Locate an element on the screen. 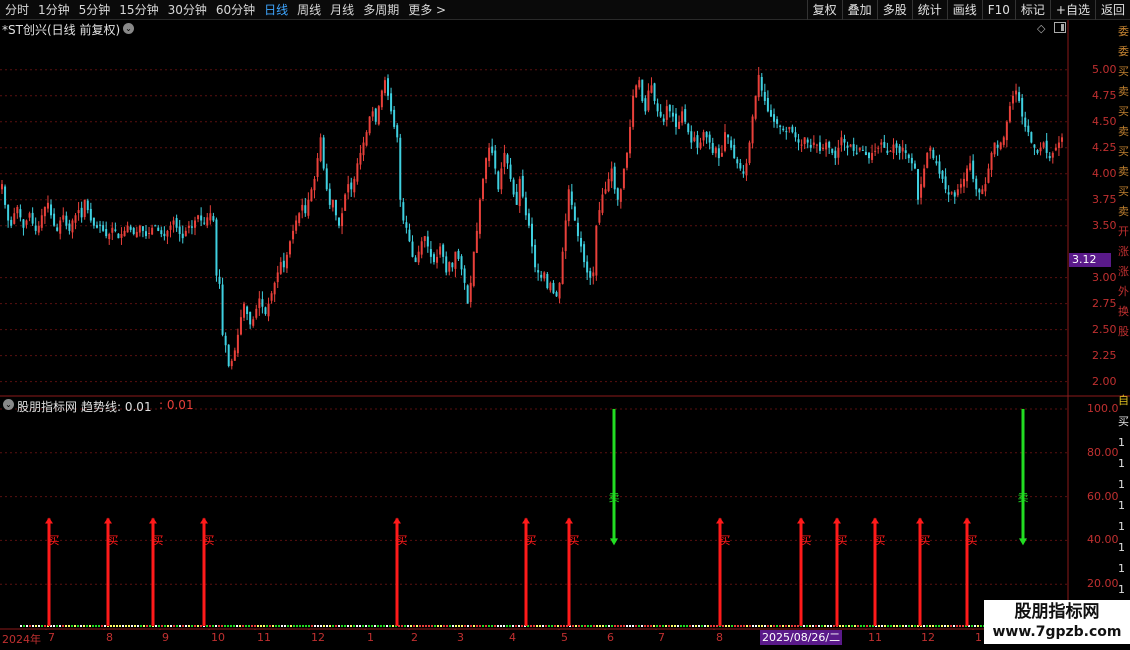  toolbar-button: 画线 is located at coordinates (964, 10).